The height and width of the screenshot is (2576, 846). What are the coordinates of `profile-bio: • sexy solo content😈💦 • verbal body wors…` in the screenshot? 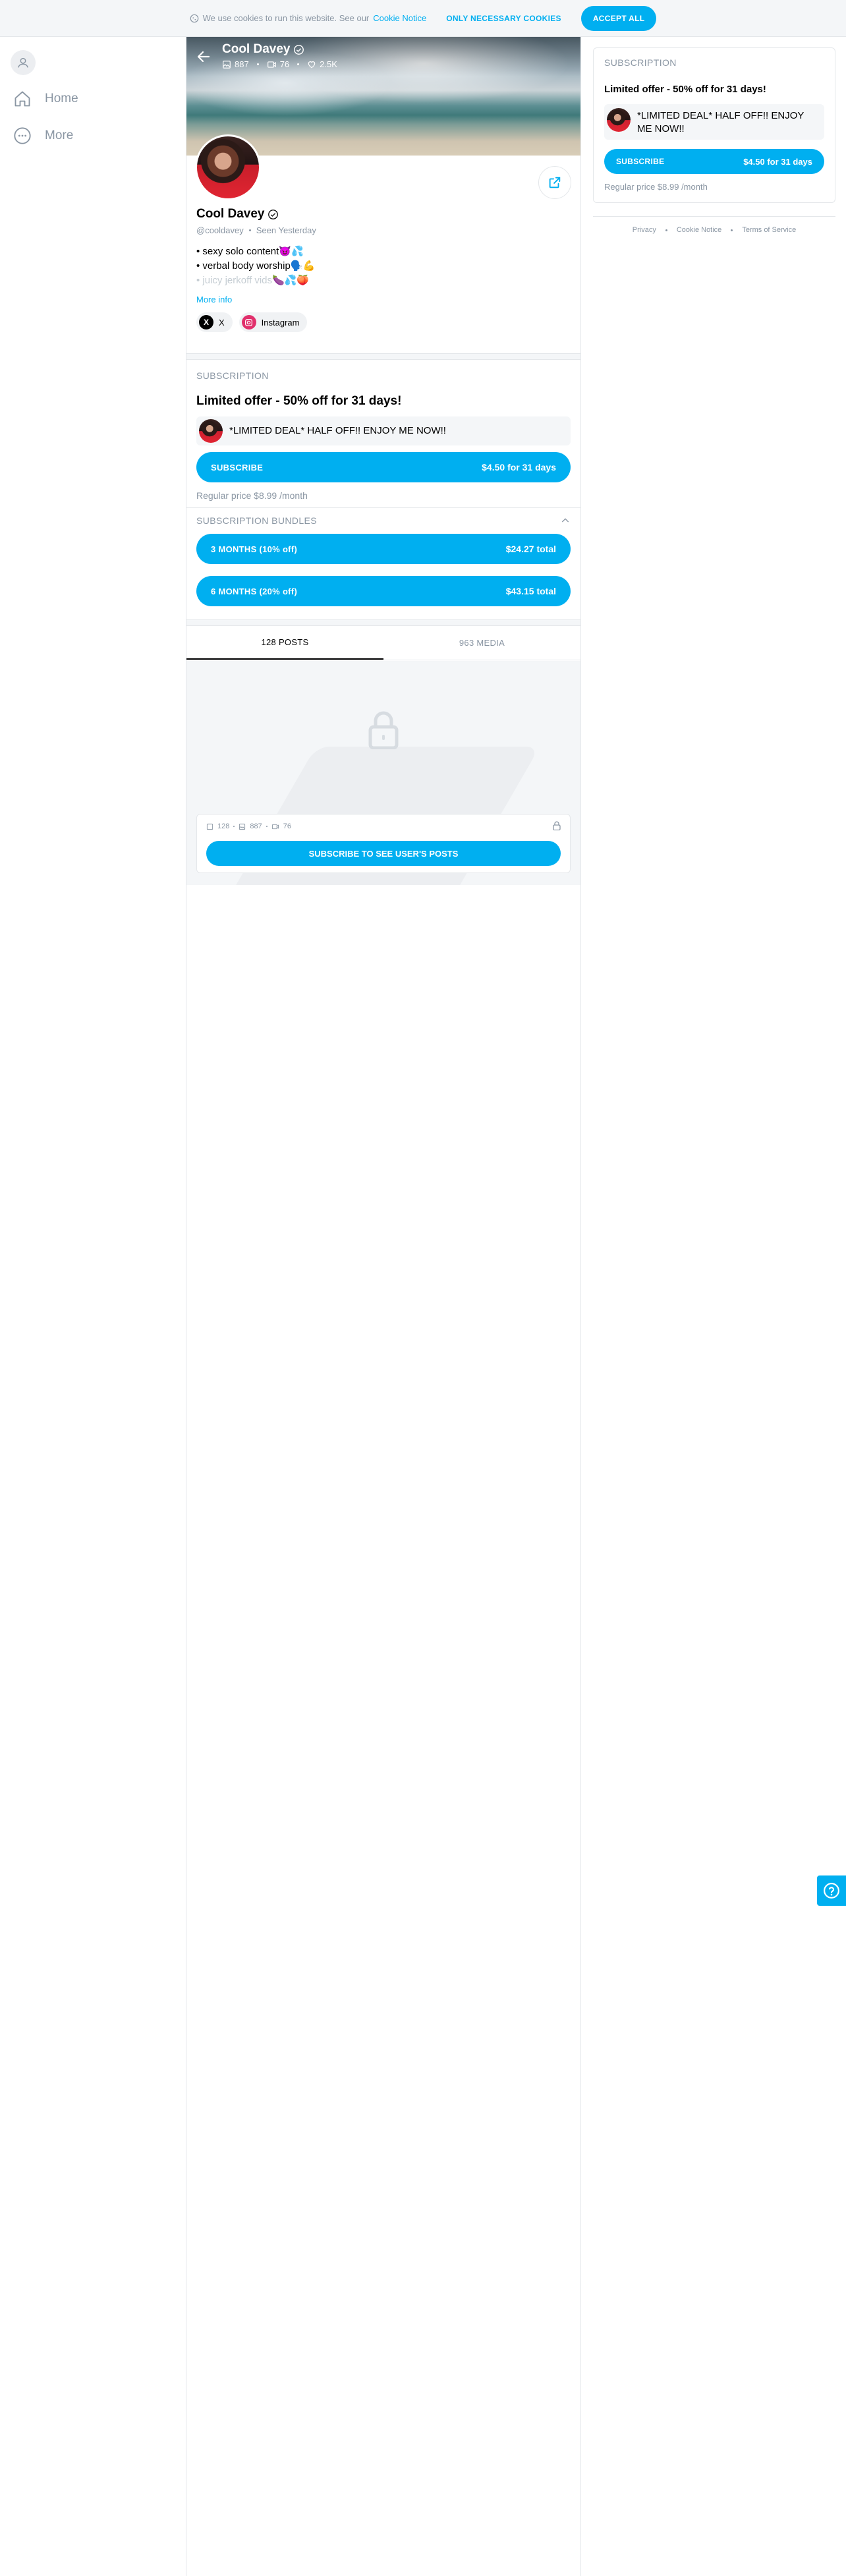 It's located at (384, 266).